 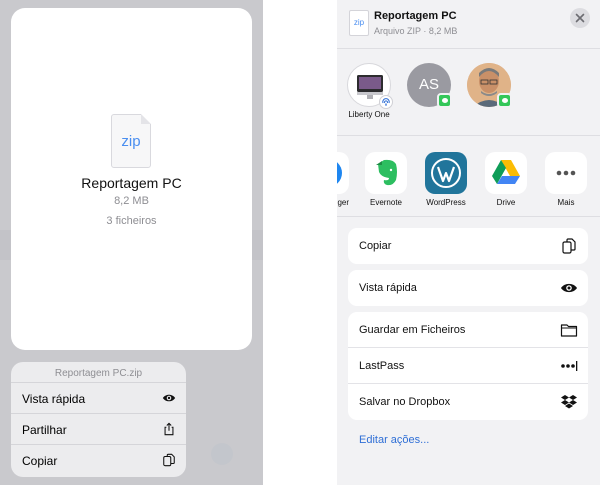 I want to click on share-subtitle: Arquivo ZIP · 8,2 MB, so click(x=416, y=31).